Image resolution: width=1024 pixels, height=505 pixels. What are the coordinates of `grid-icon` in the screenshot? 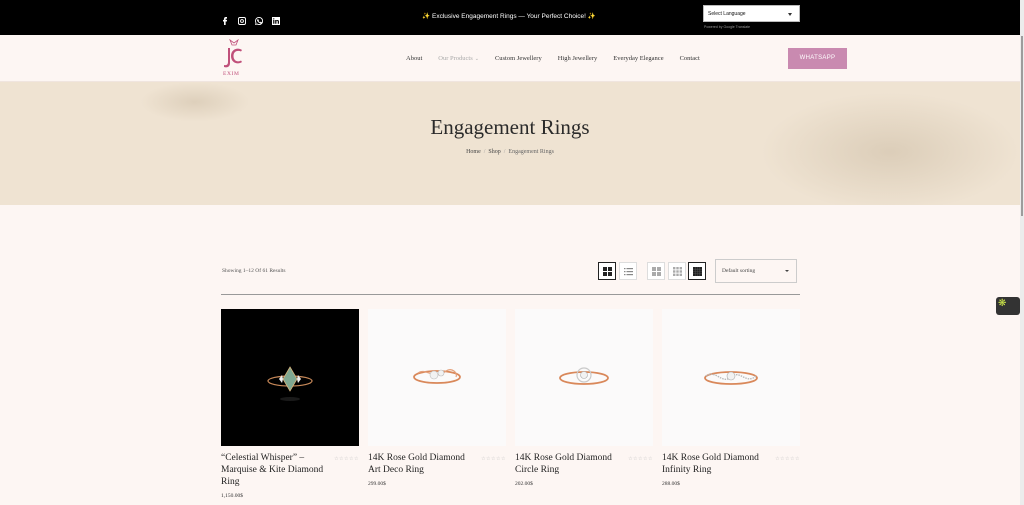 It's located at (607, 271).